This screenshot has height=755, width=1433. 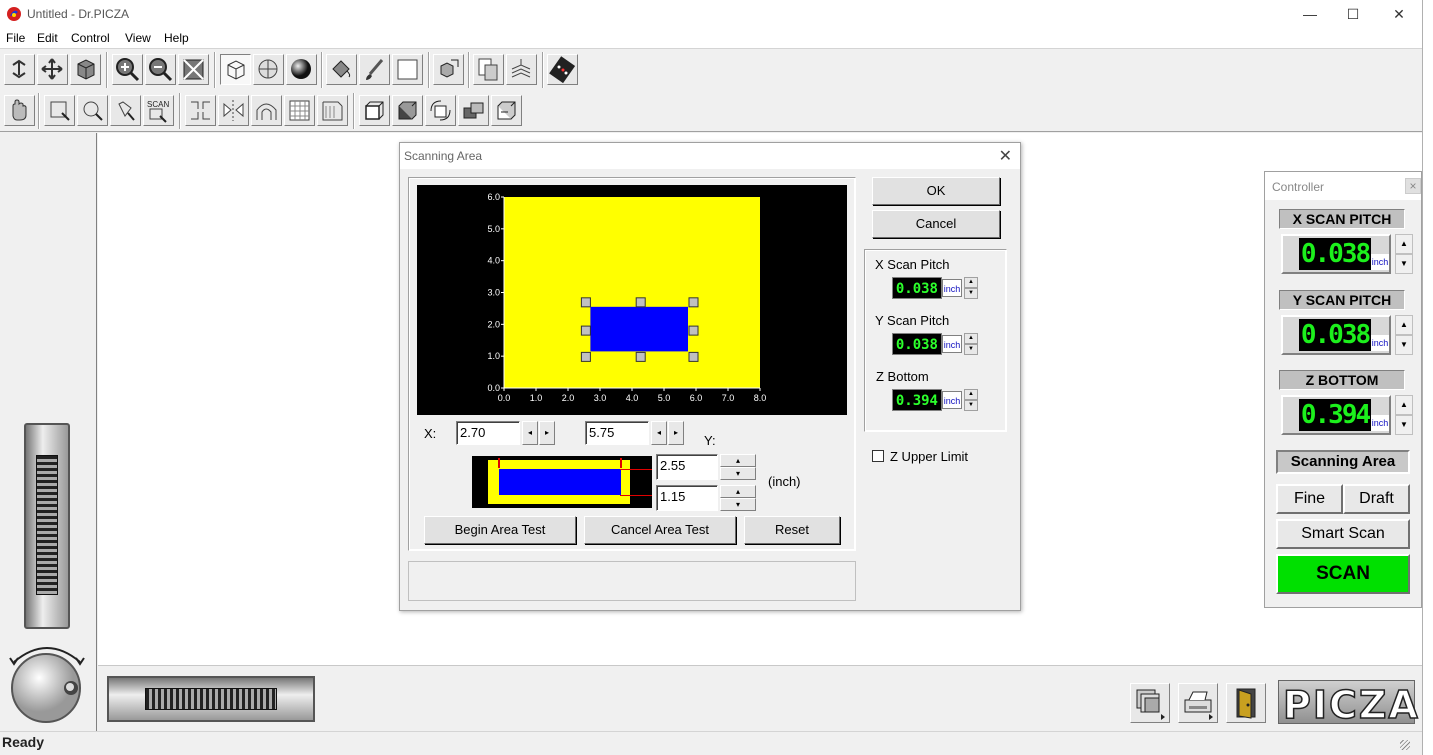 I want to click on draft-button: Draft, so click(x=1376, y=499).